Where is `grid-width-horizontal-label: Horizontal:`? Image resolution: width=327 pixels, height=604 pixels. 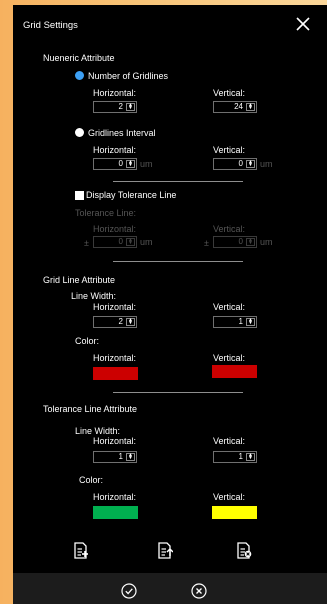 grid-width-horizontal-label: Horizontal: is located at coordinates (115, 307).